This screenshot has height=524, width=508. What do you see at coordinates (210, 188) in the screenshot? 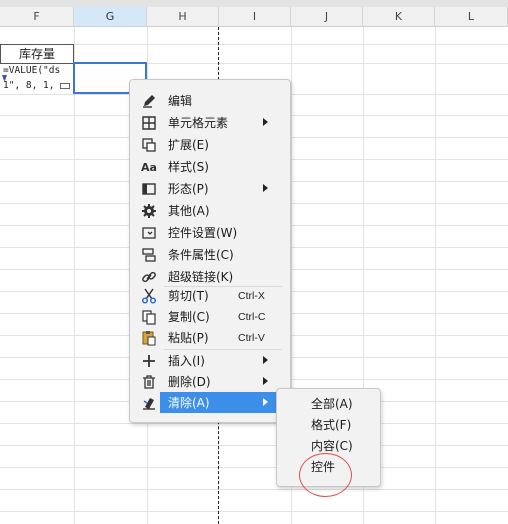
I see `menu-item-form: 形态(P)` at bounding box center [210, 188].